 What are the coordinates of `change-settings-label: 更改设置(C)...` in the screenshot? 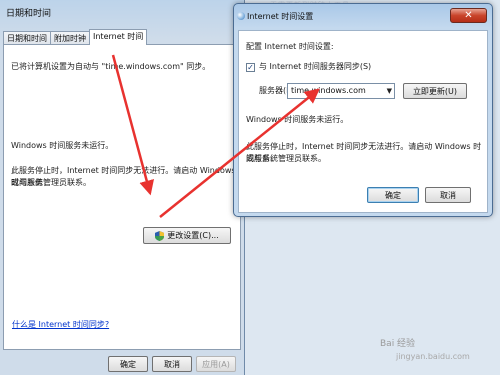 It's located at (193, 235).